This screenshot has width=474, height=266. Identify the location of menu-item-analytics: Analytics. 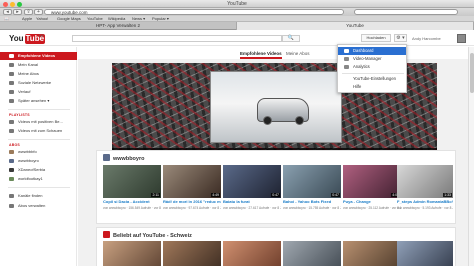
(372, 67).